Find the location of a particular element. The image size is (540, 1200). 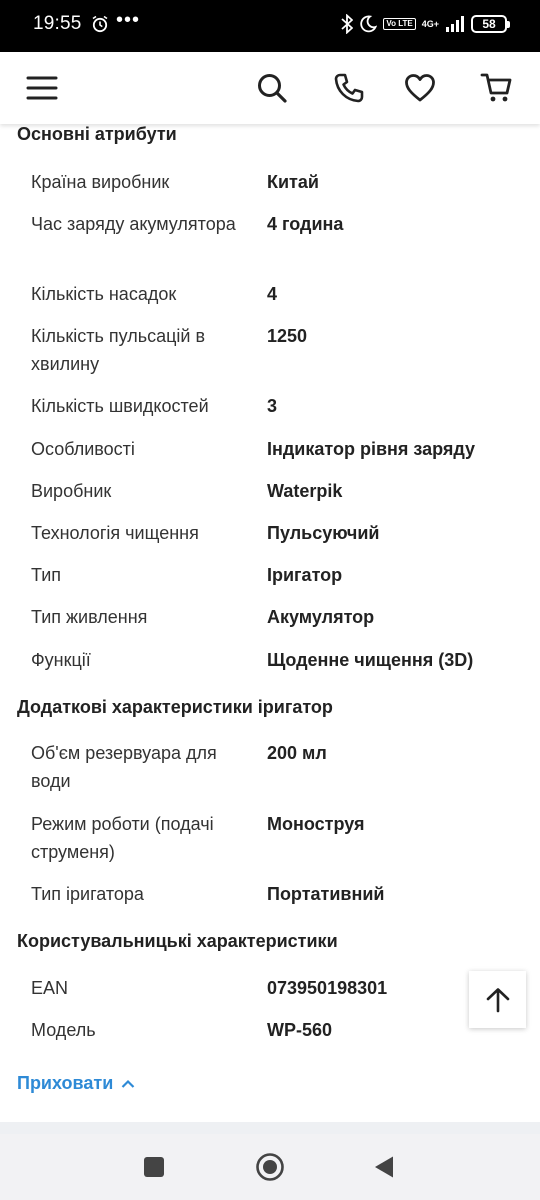

spec-label: Технологія чищення is located at coordinates (115, 533).